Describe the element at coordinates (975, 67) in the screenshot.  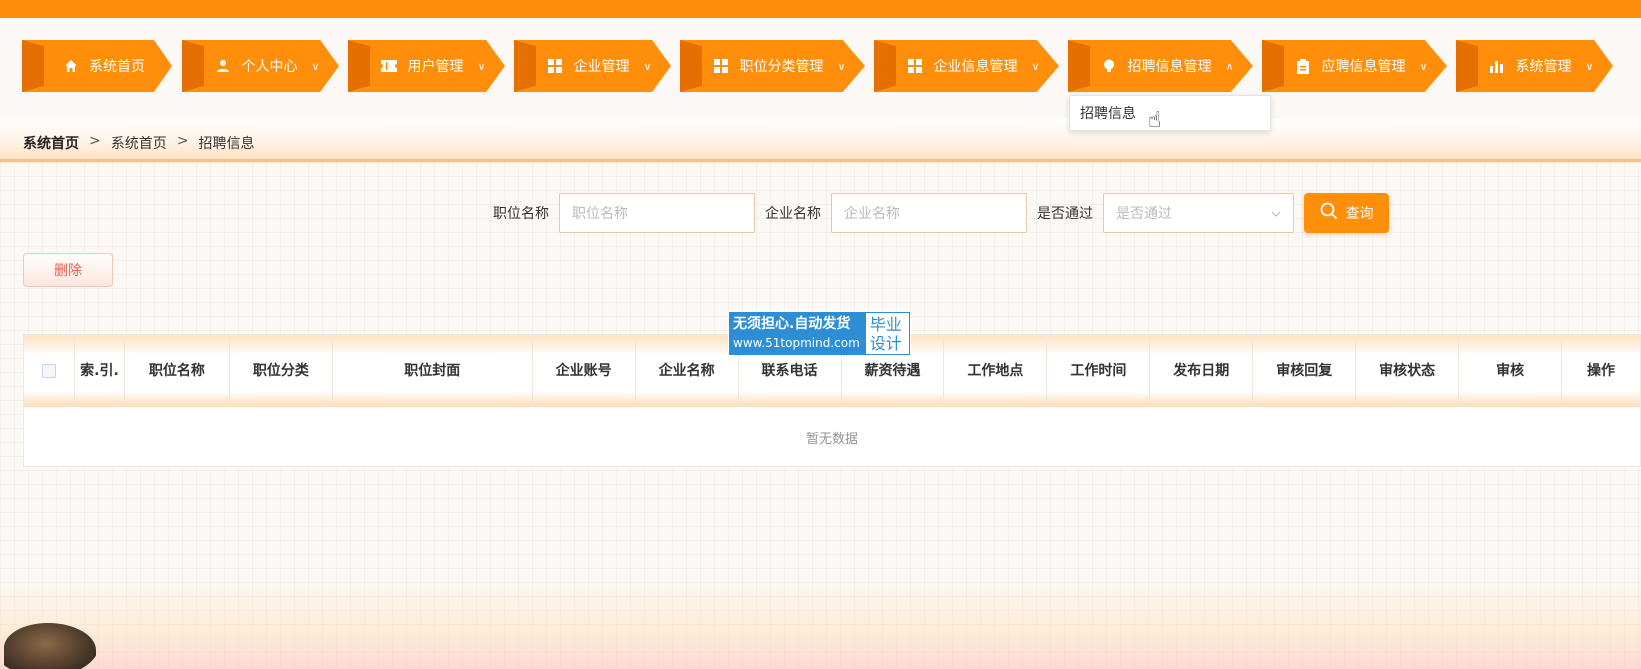
I see `nav-item-label: 企业信息管理` at that location.